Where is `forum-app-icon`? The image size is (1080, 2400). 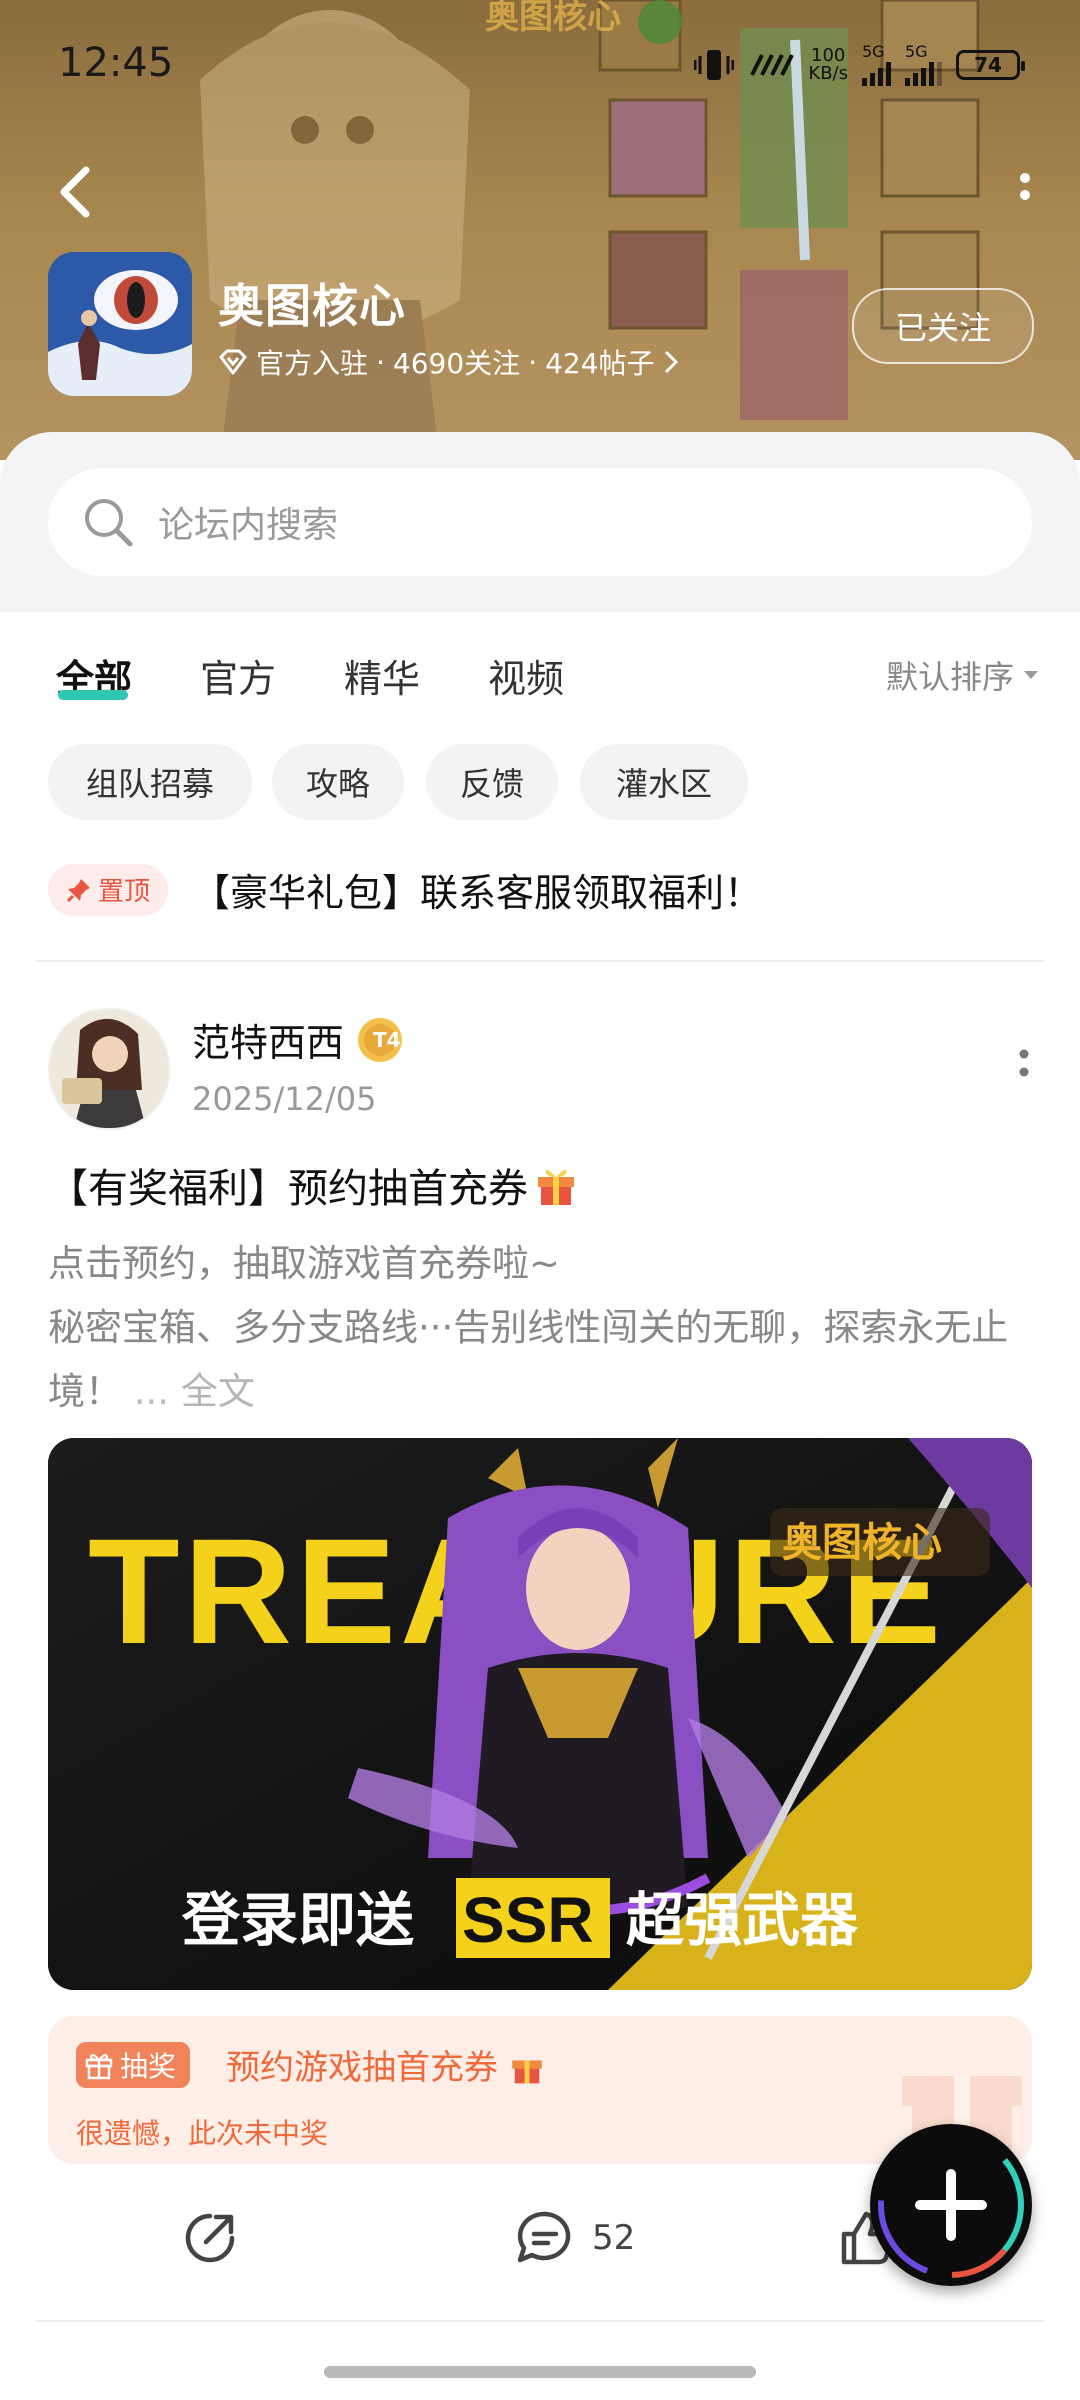
forum-app-icon is located at coordinates (120, 324).